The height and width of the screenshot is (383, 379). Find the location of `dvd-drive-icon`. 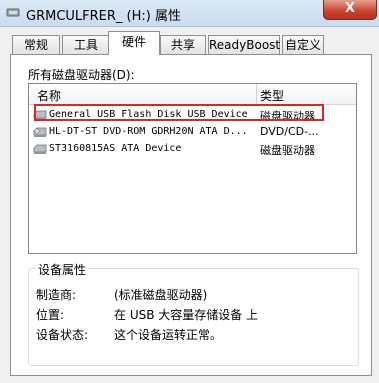

dvd-drive-icon is located at coordinates (40, 132).